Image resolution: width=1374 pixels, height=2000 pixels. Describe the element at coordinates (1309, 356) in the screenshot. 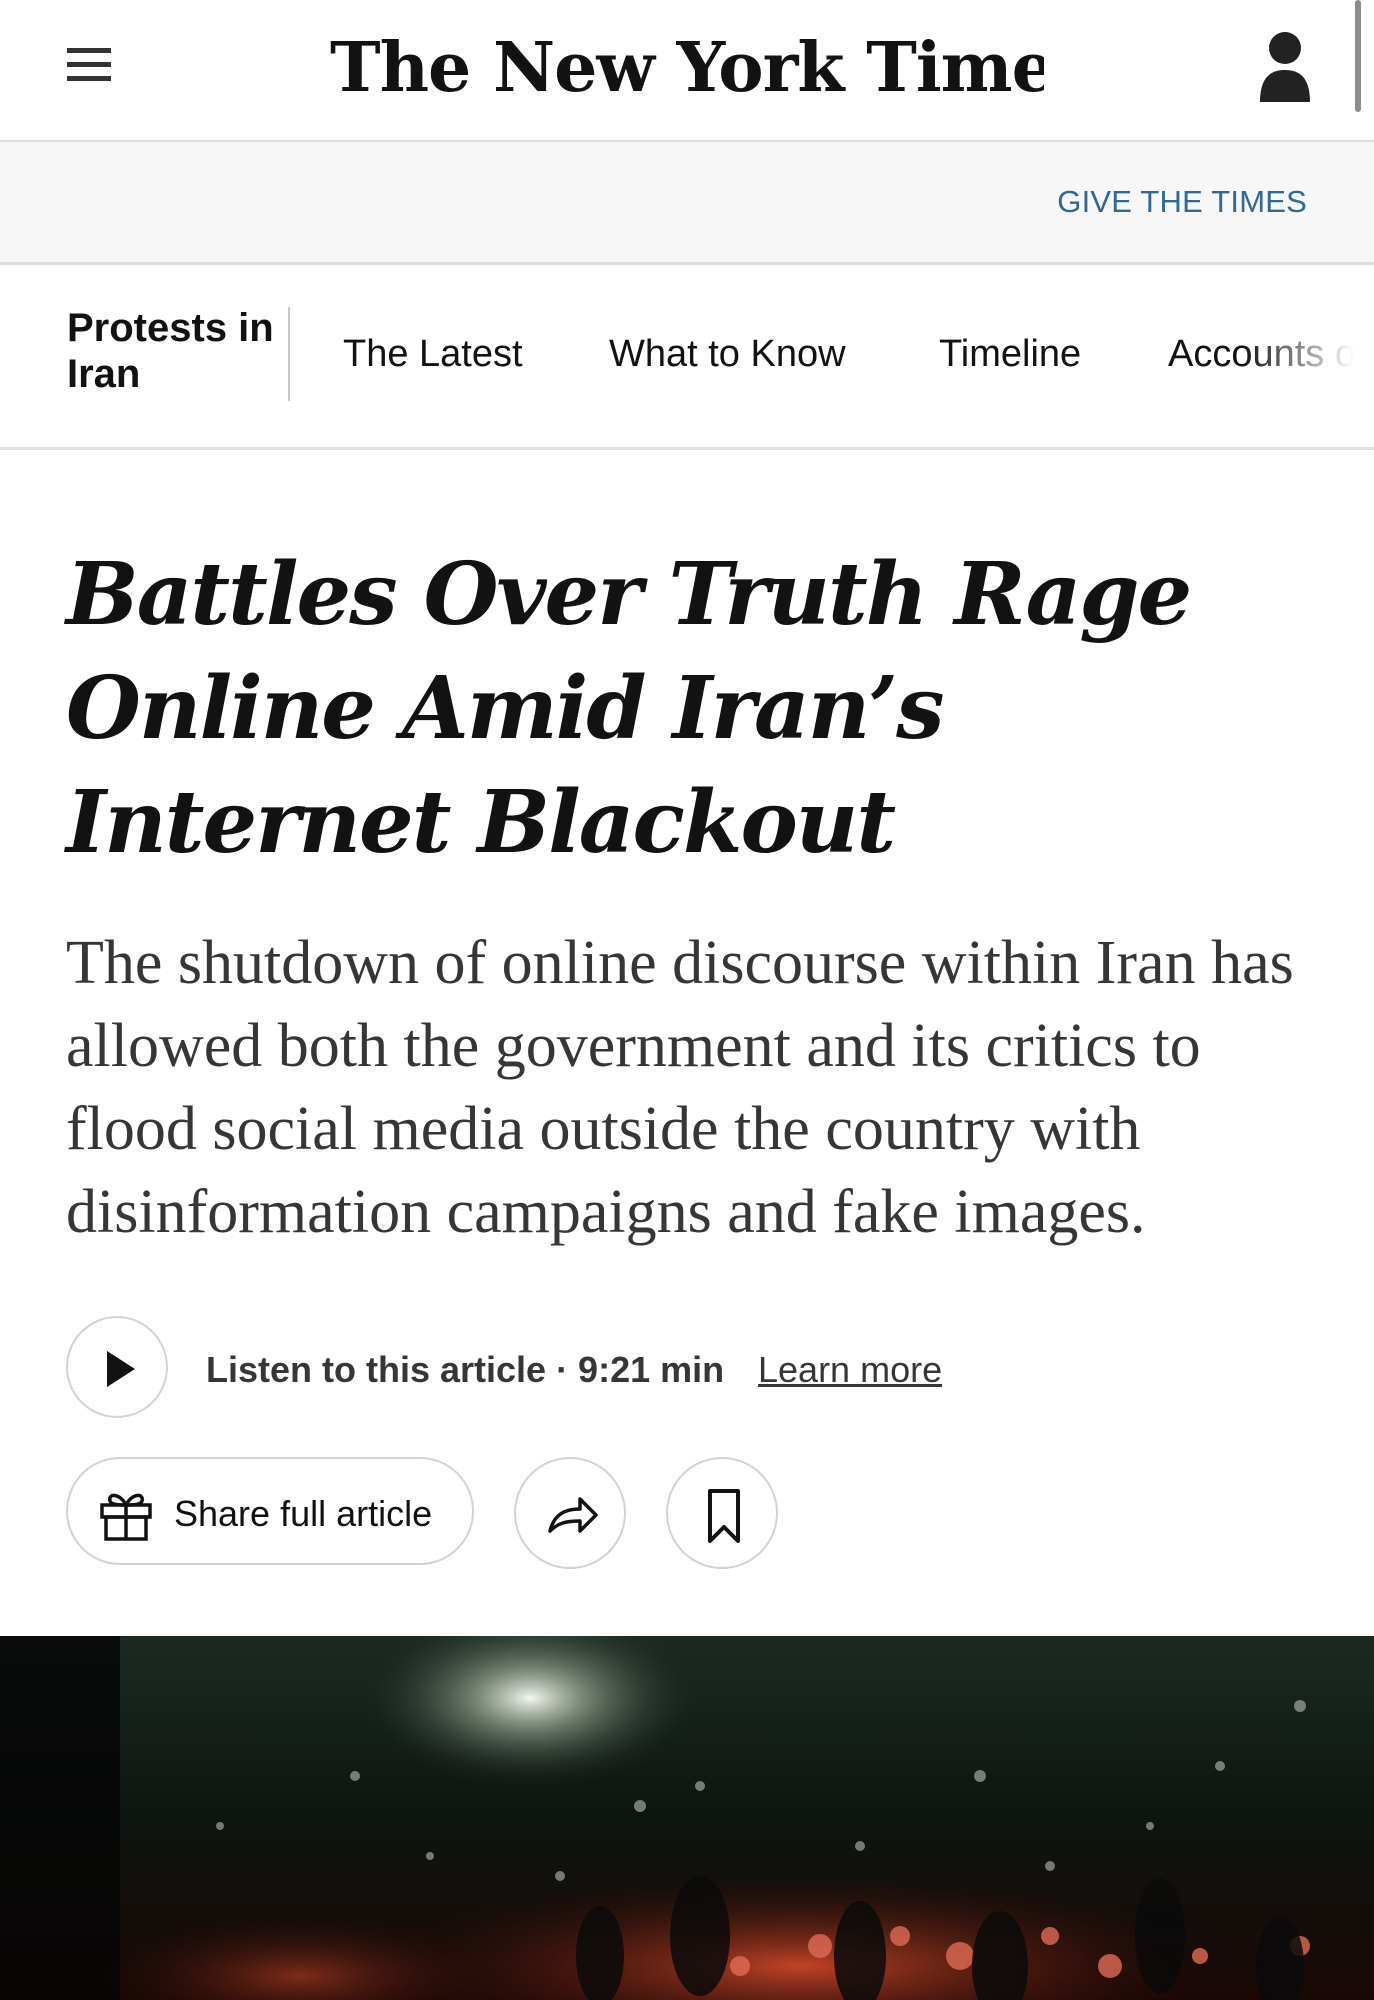

I see `nav-scroll-fade` at that location.